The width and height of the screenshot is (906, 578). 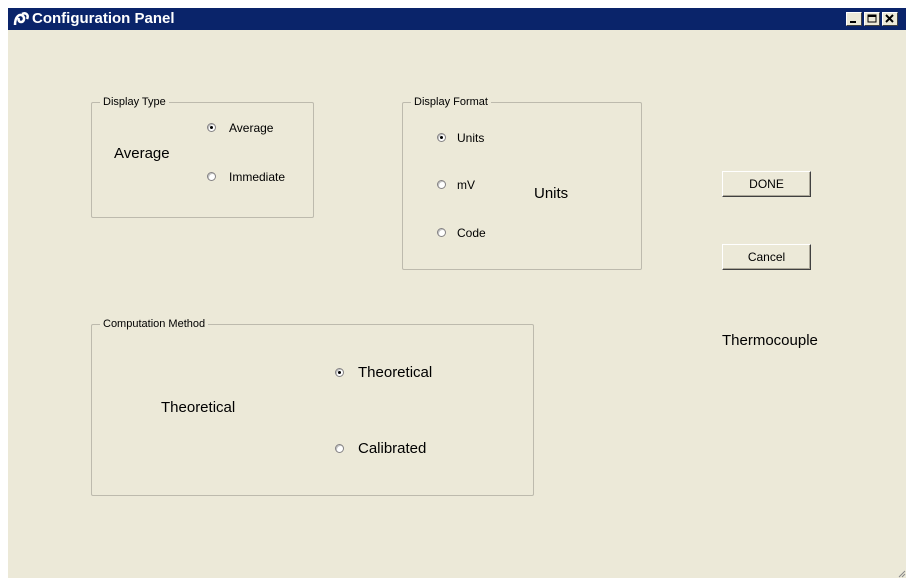 What do you see at coordinates (154, 324) in the screenshot?
I see `computation-method-legend: Computation Method` at bounding box center [154, 324].